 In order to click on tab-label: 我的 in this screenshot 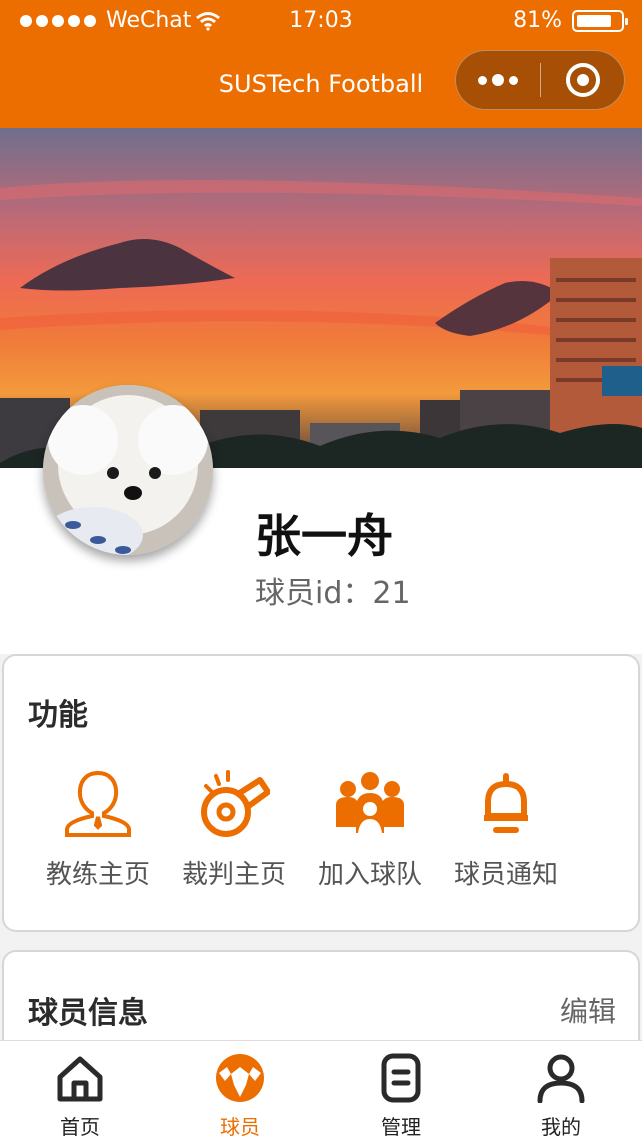, I will do `click(561, 1125)`.